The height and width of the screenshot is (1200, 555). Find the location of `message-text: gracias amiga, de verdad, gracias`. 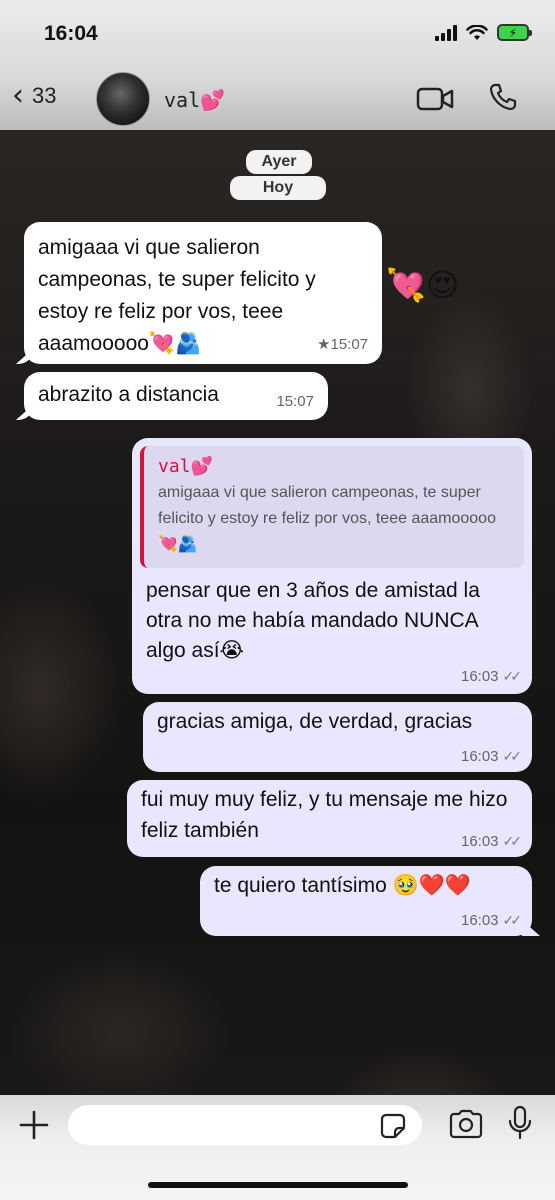

message-text: gracias amiga, de verdad, gracias is located at coordinates (315, 721).